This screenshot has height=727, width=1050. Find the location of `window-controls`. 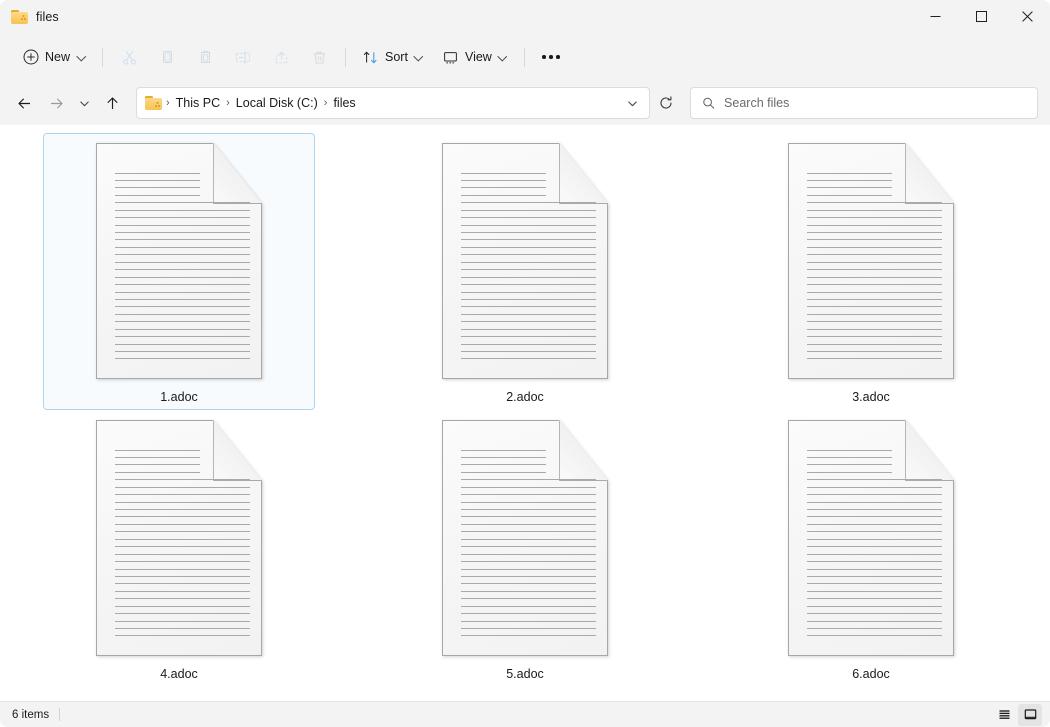

window-controls is located at coordinates (981, 16).